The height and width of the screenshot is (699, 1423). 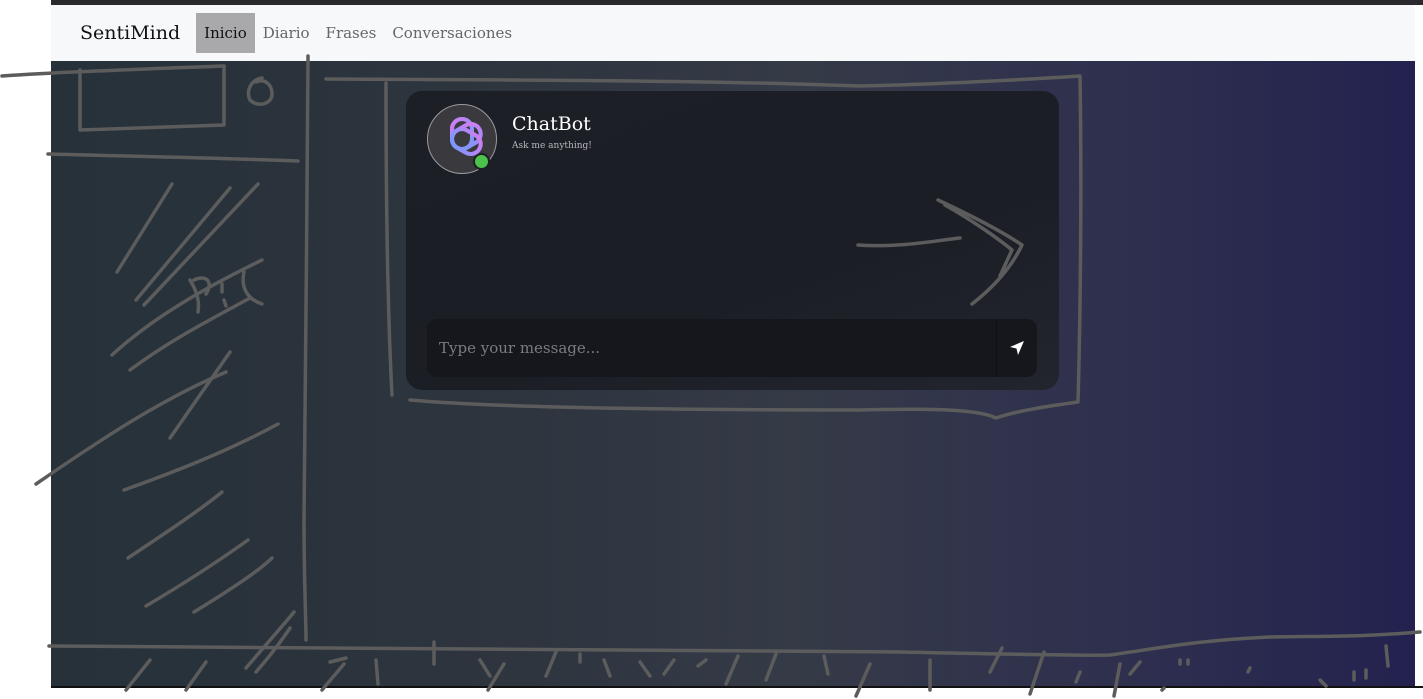 I want to click on bot-name: ChatBot, so click(x=551, y=124).